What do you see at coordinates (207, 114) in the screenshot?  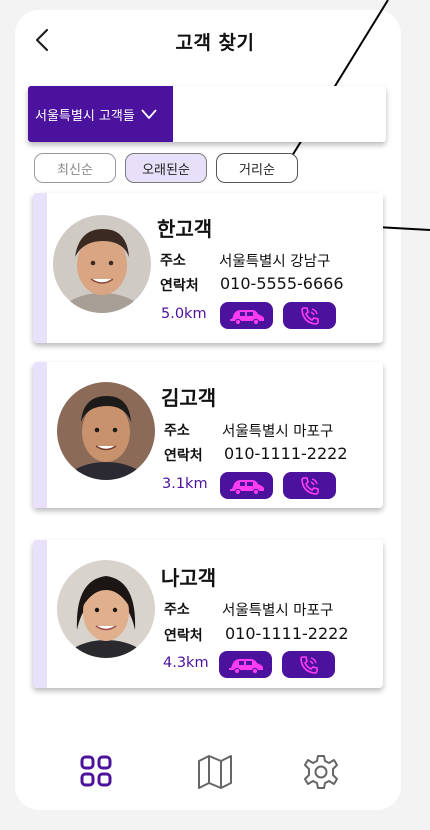 I see `region-filter-bar: 서울특별시 고객들` at bounding box center [207, 114].